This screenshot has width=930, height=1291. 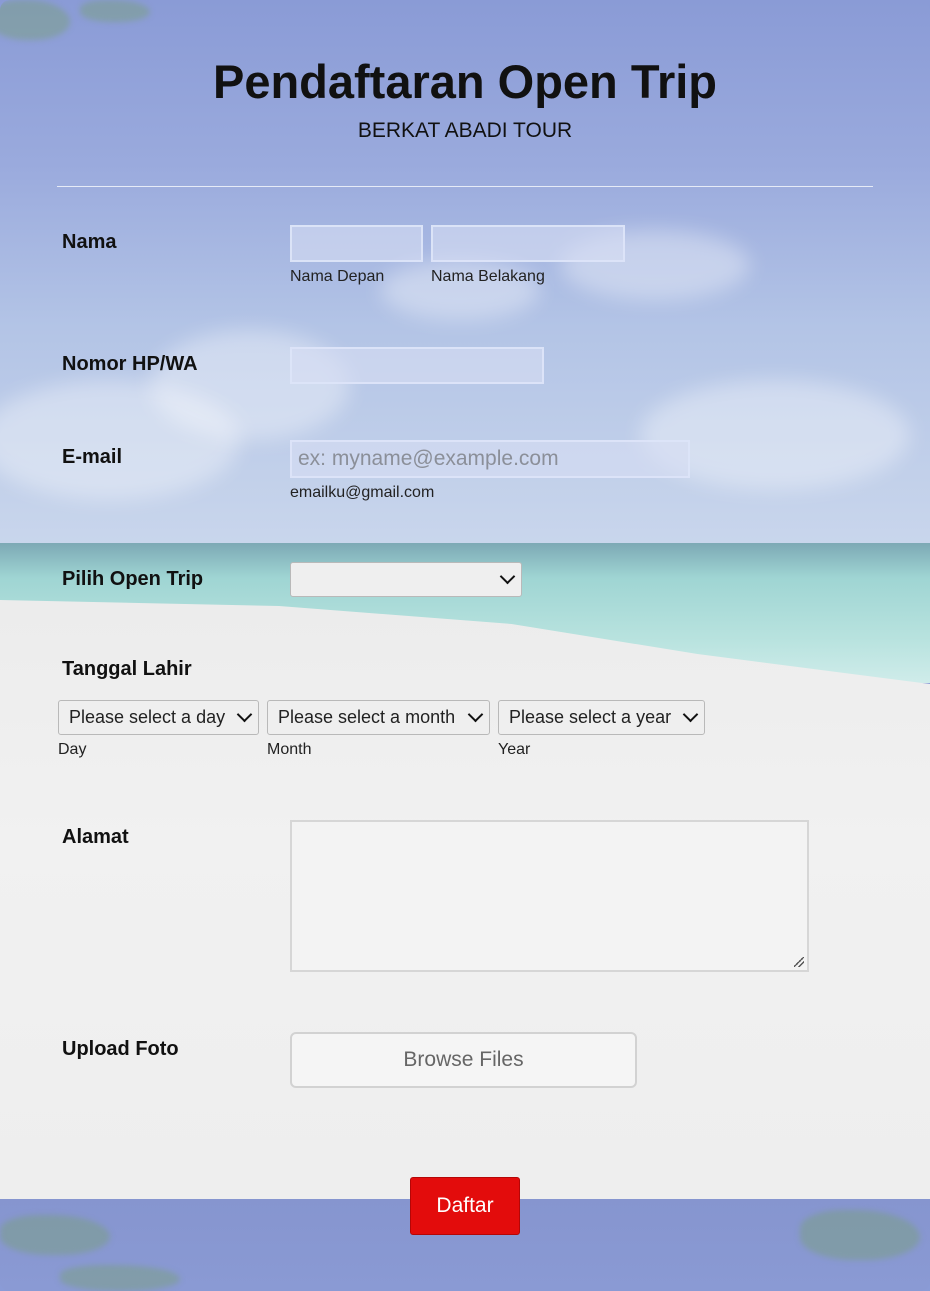 What do you see at coordinates (133, 579) in the screenshot?
I see `trip-label: Pilih Open Trip` at bounding box center [133, 579].